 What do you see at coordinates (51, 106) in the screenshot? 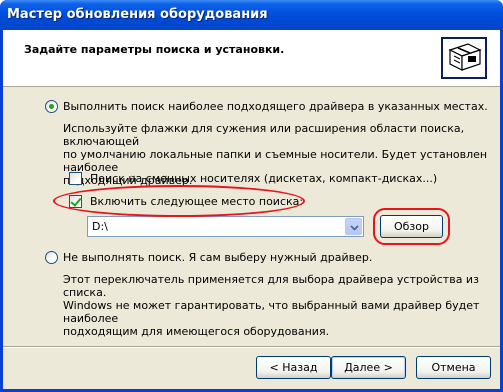
I see `search-radio` at bounding box center [51, 106].